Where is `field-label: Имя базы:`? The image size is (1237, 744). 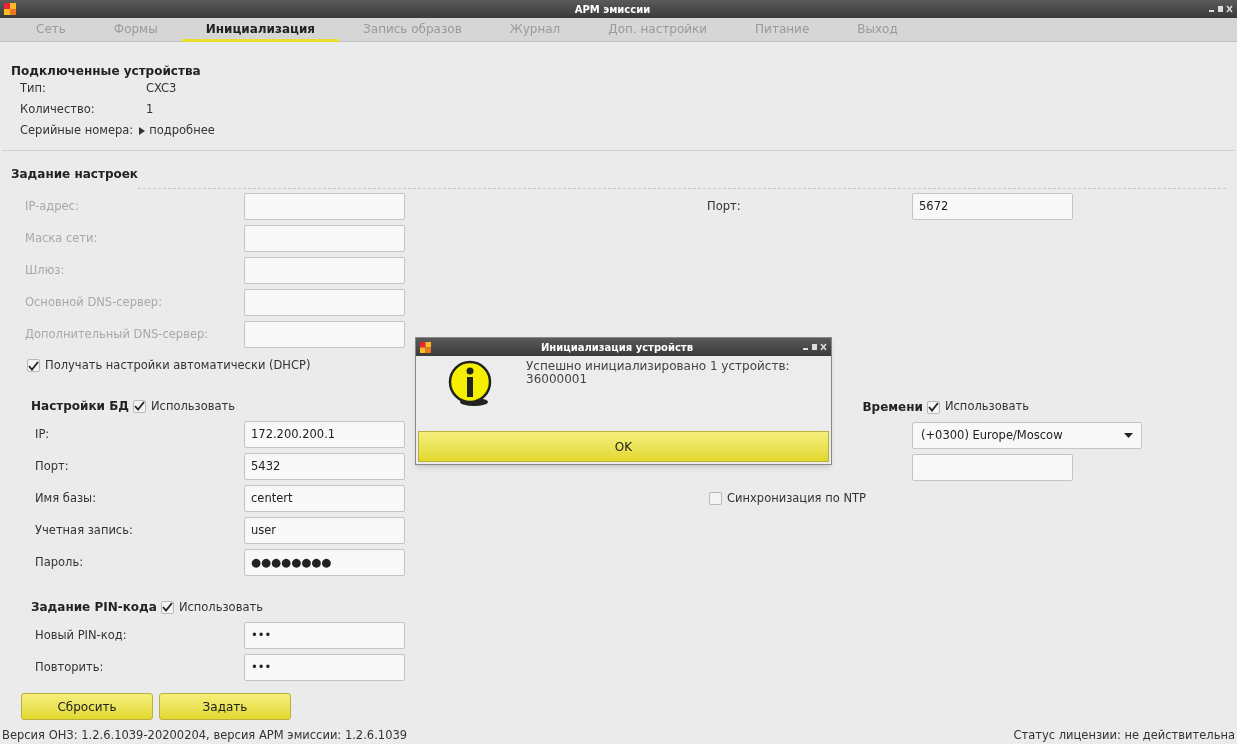
field-label: Имя базы: is located at coordinates (66, 499).